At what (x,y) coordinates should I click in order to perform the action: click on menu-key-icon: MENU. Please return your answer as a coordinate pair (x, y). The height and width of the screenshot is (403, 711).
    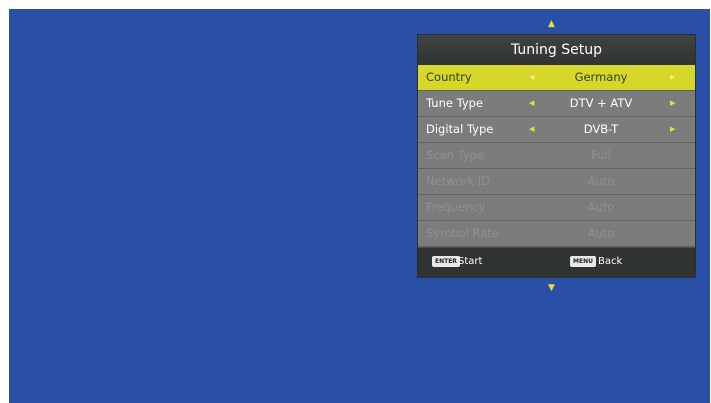
    Looking at the image, I should click on (583, 261).